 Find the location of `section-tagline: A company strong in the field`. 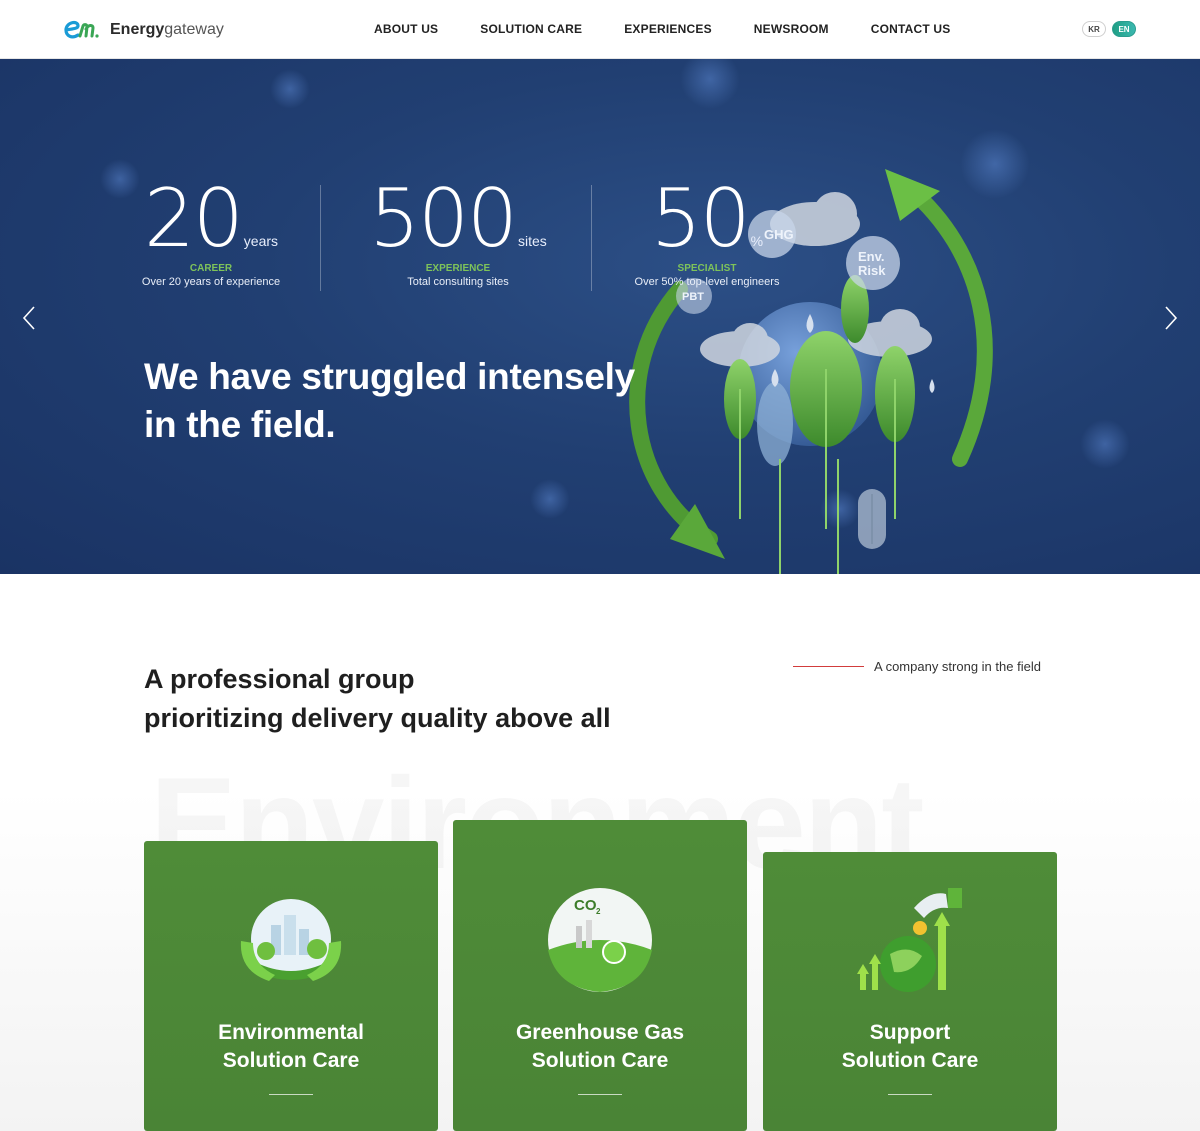

section-tagline: A company strong in the field is located at coordinates (917, 666).